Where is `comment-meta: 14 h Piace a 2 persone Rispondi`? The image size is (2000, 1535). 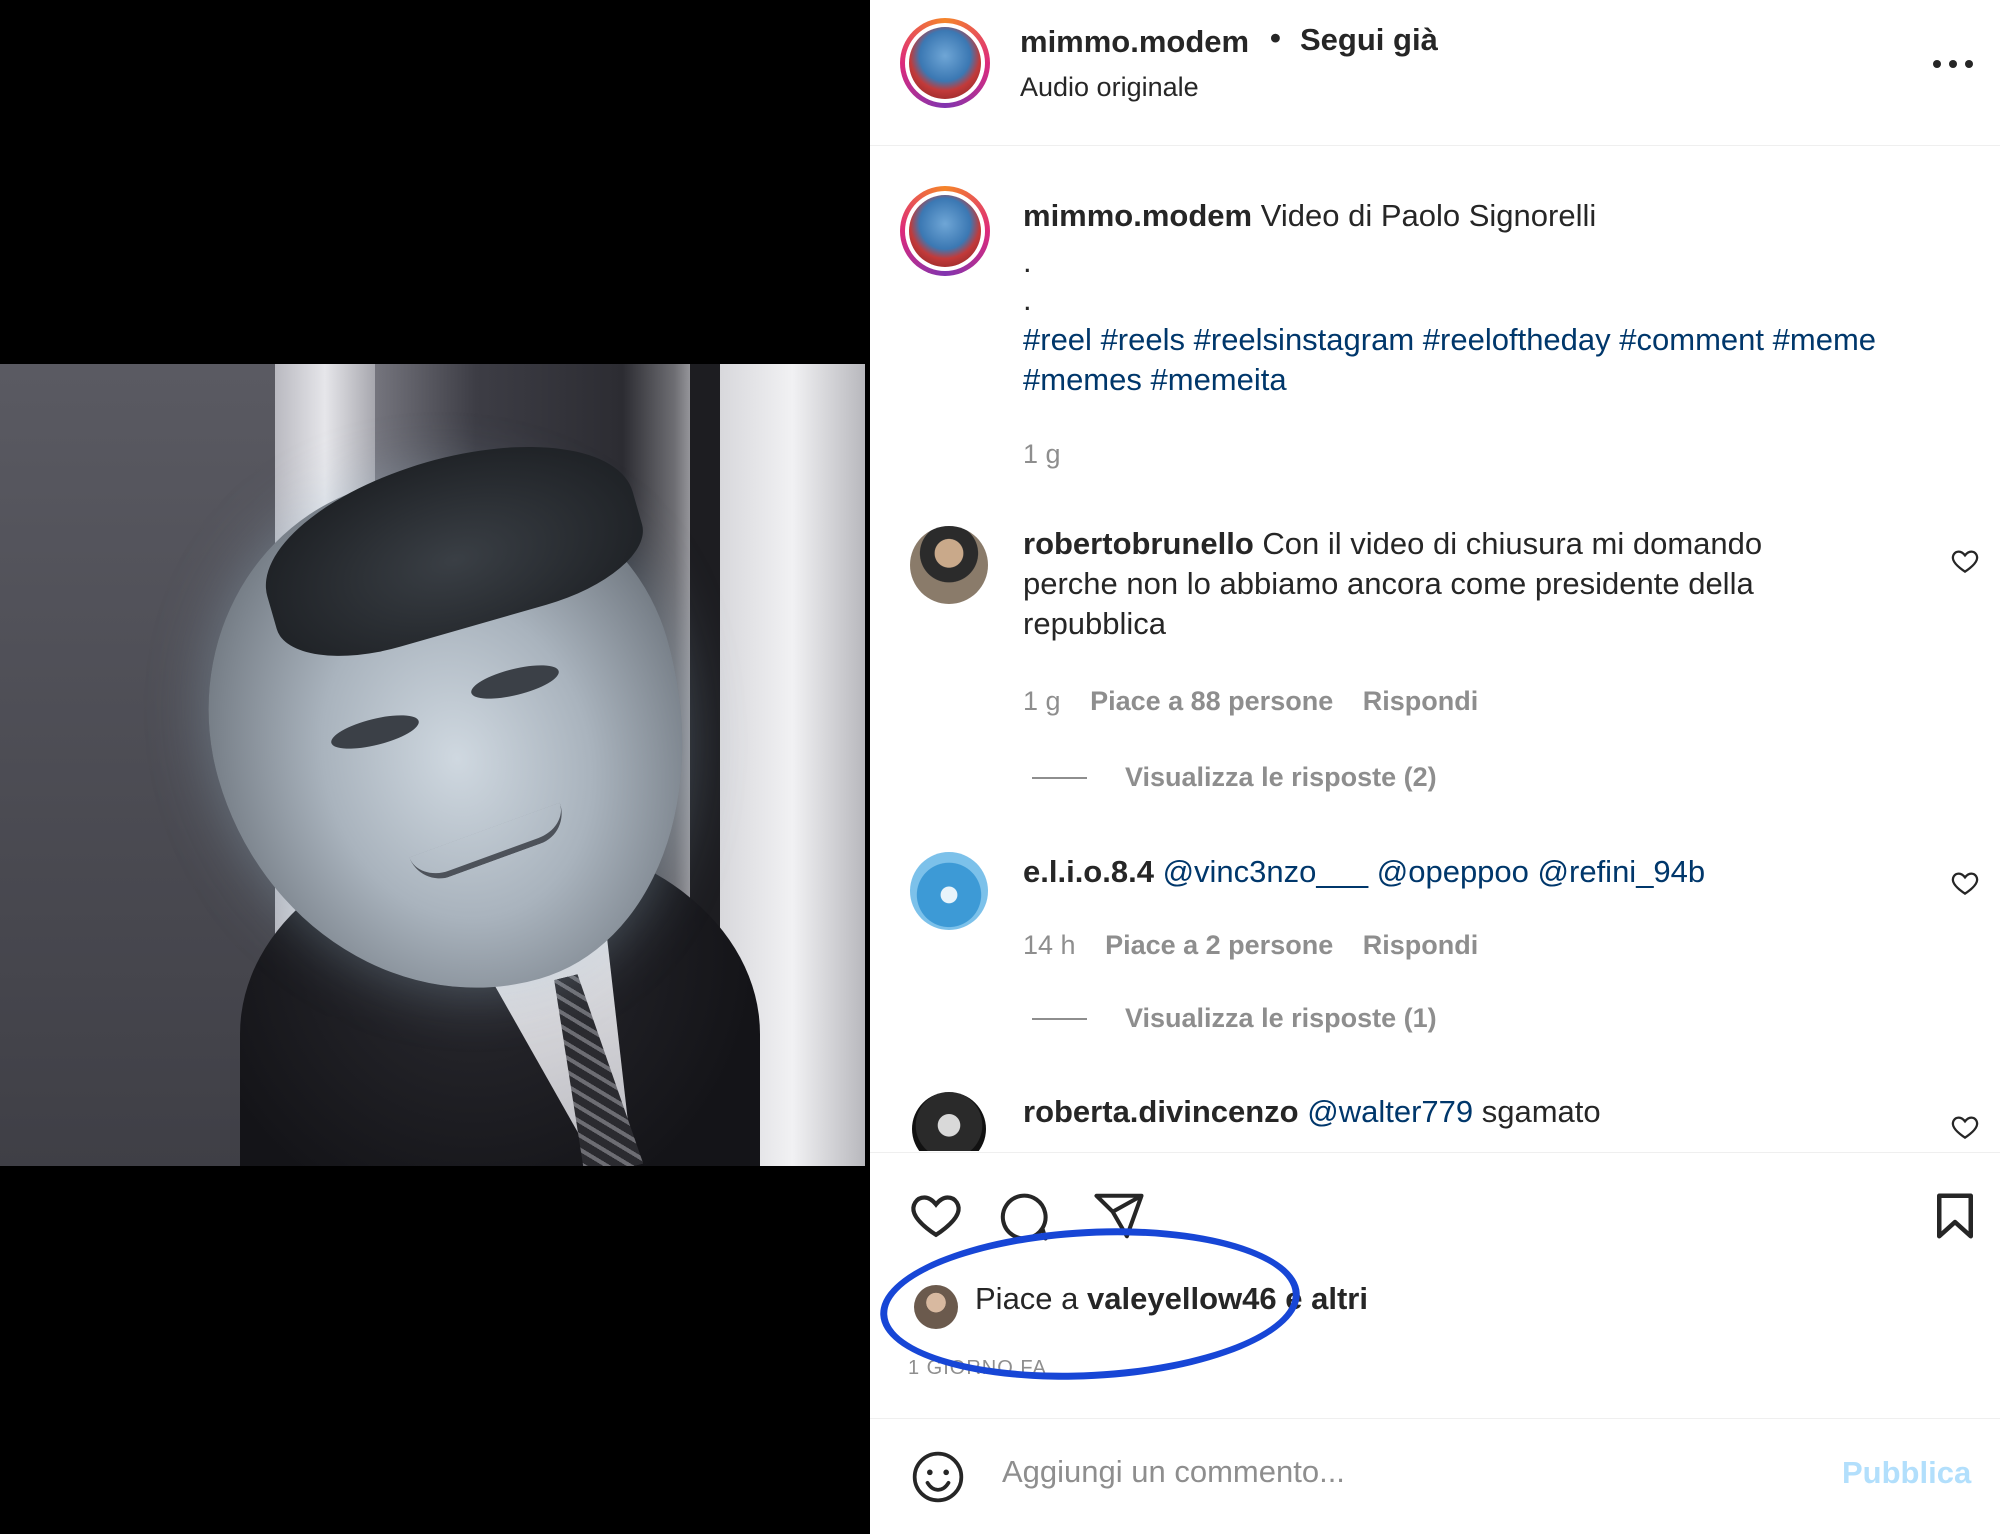 comment-meta: 14 h Piace a 2 persone Rispondi is located at coordinates (1261, 945).